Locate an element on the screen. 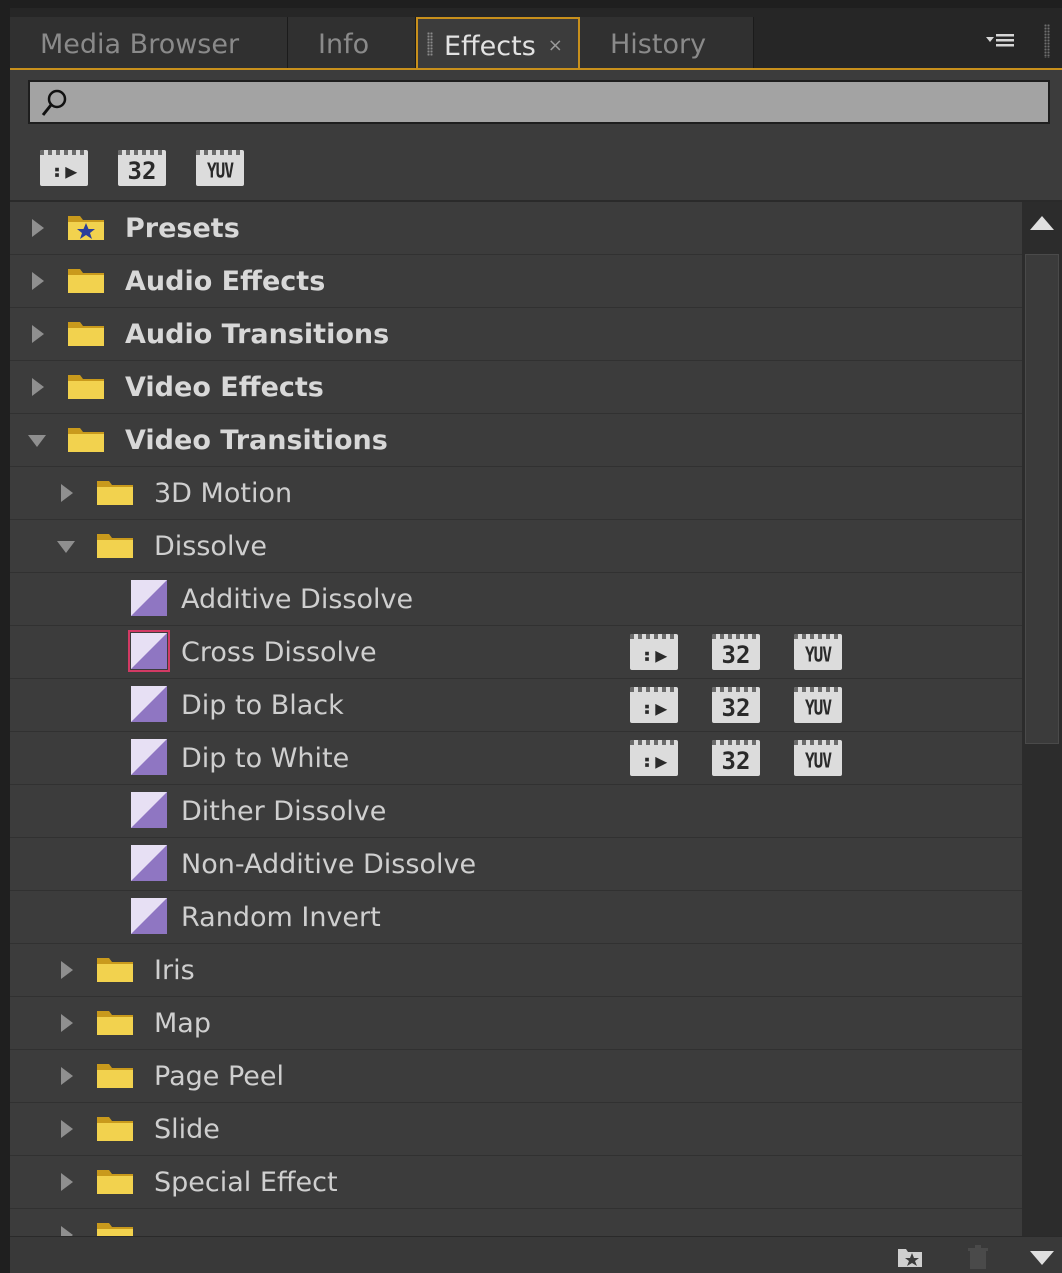 Image resolution: width=1062 pixels, height=1273 pixels. tree-label: Audio Effects is located at coordinates (225, 281).